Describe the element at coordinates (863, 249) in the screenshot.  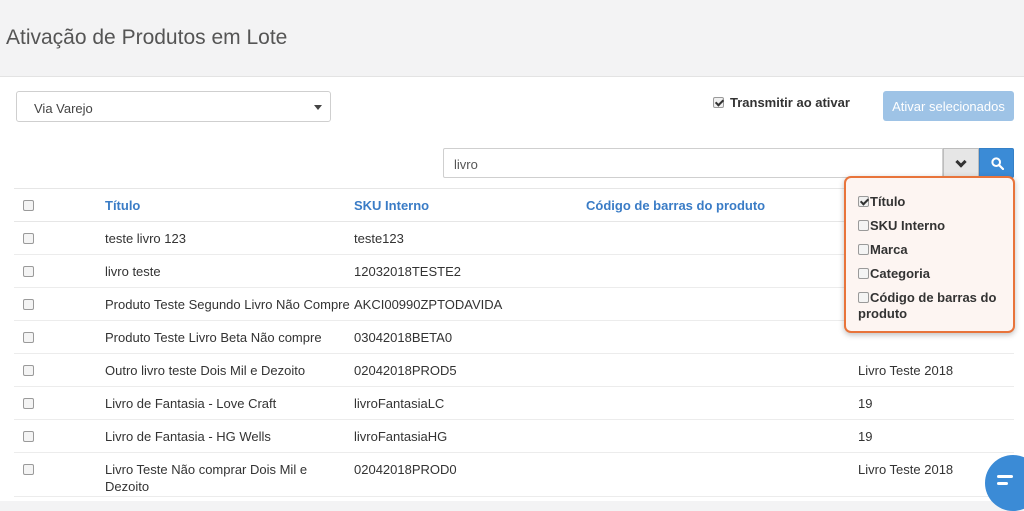
I see `filter-checkbox-brand` at that location.